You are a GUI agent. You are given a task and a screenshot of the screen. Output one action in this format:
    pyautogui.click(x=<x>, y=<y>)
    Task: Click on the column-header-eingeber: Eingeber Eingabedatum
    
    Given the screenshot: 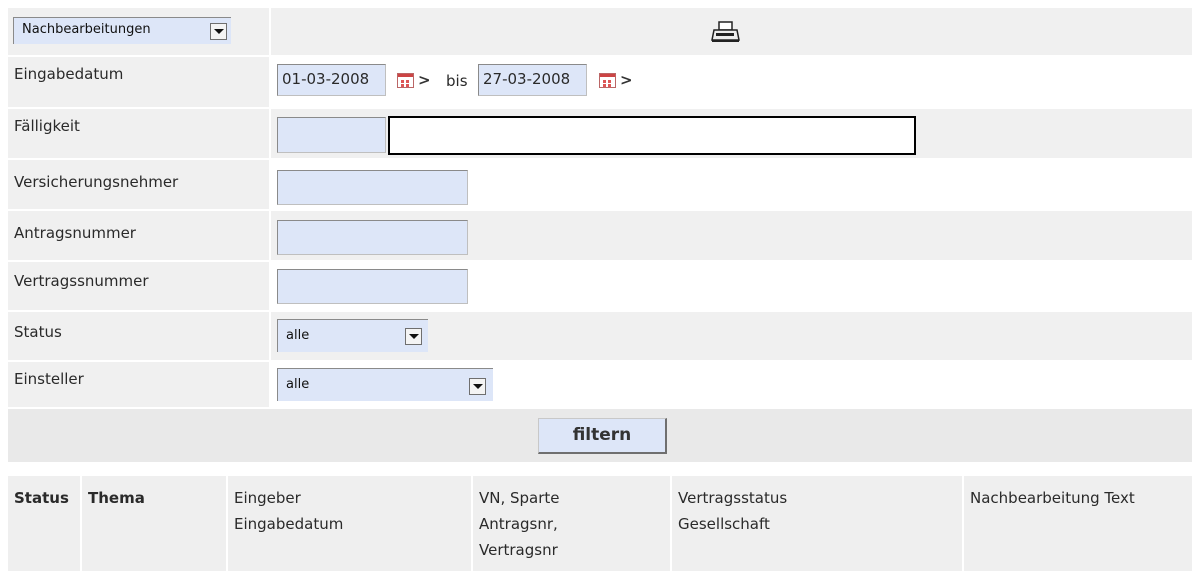 What is the action you would take?
    pyautogui.click(x=349, y=523)
    